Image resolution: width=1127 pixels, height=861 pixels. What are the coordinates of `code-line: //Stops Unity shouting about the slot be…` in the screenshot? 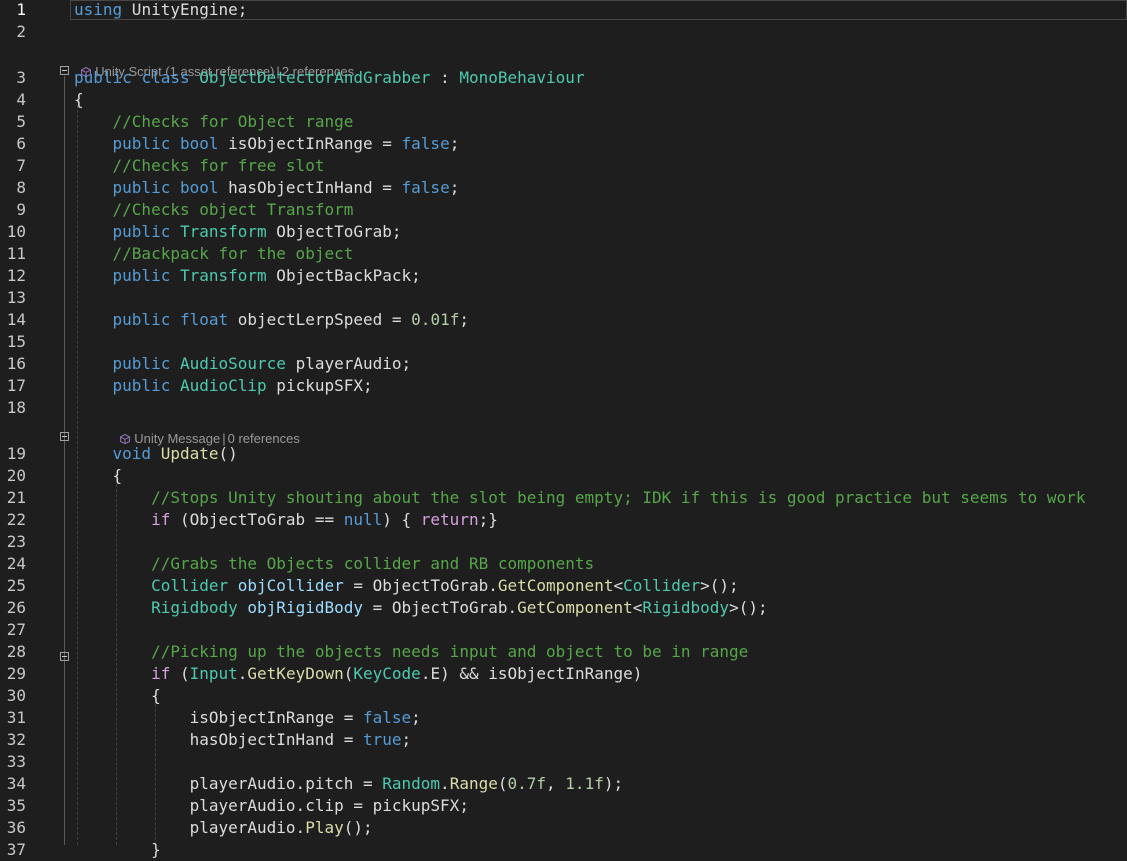 It's located at (579, 498).